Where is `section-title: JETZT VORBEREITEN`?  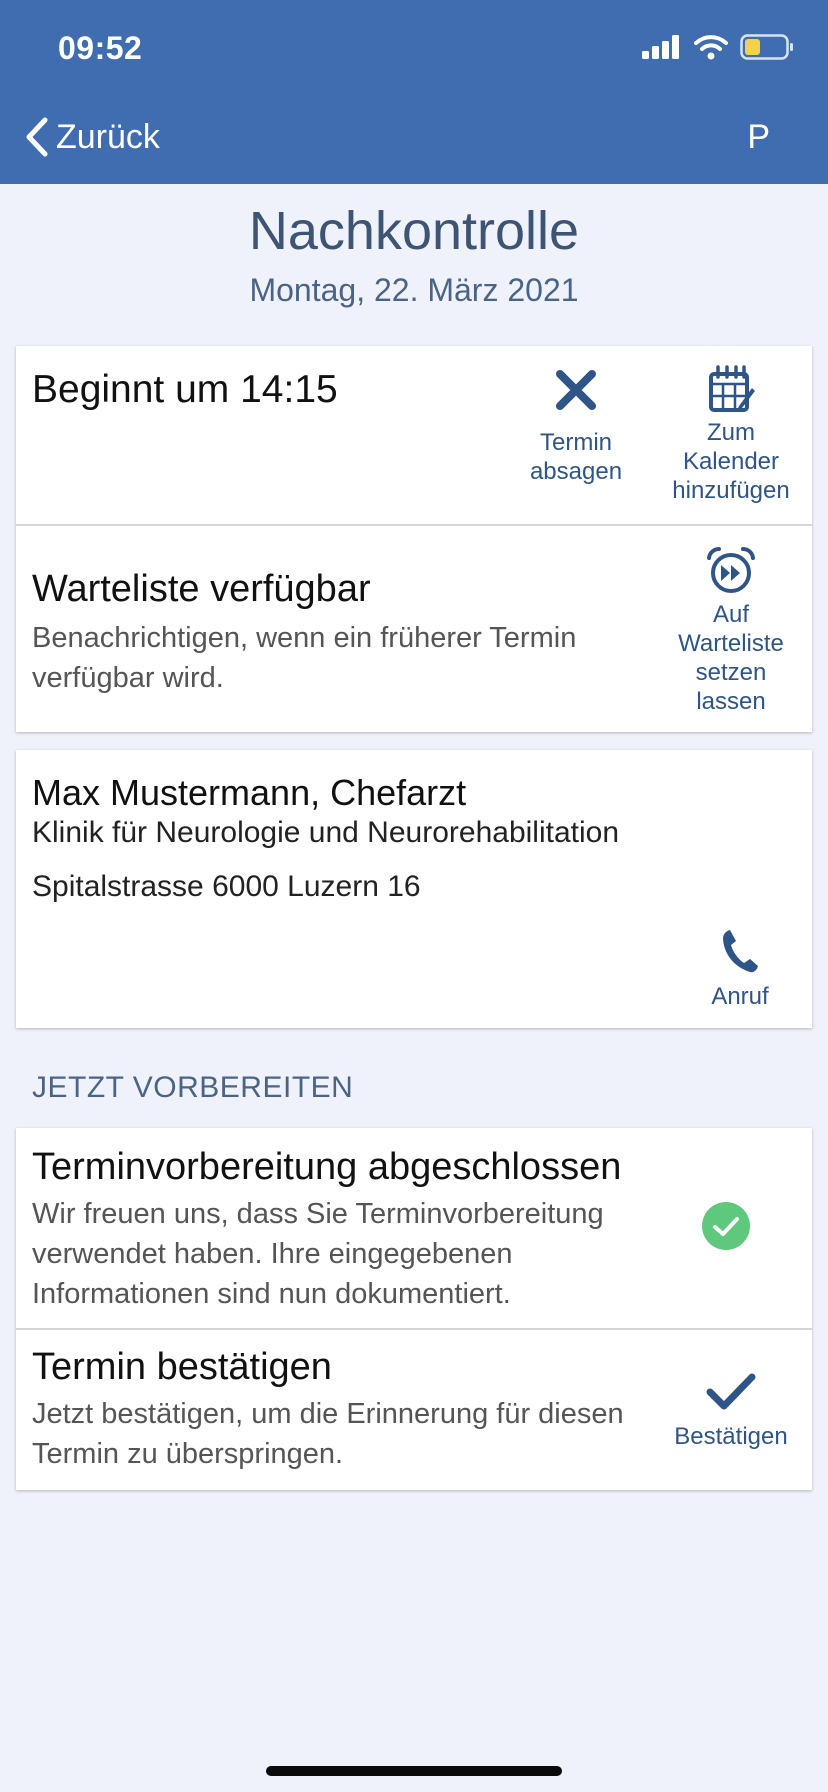
section-title: JETZT VORBEREITEN is located at coordinates (193, 1087).